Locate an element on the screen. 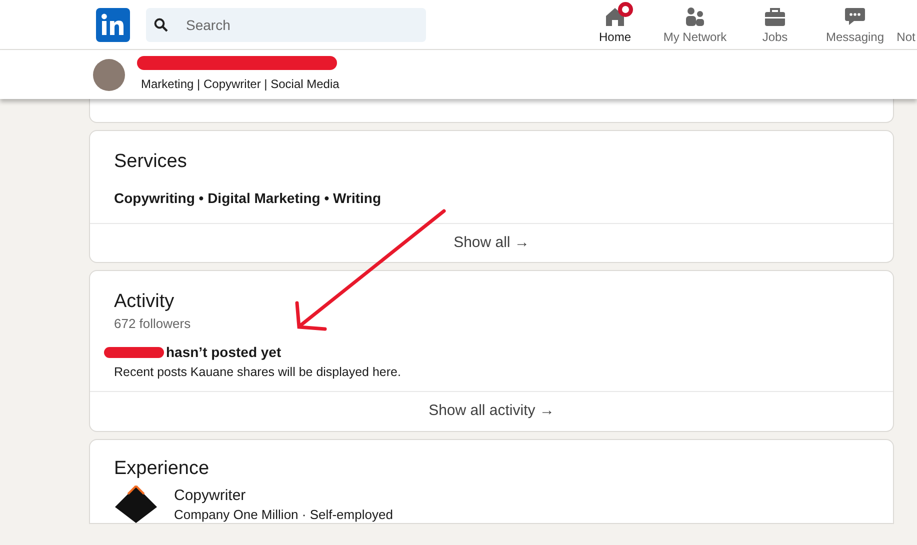 The image size is (917, 545). avatar is located at coordinates (109, 74).